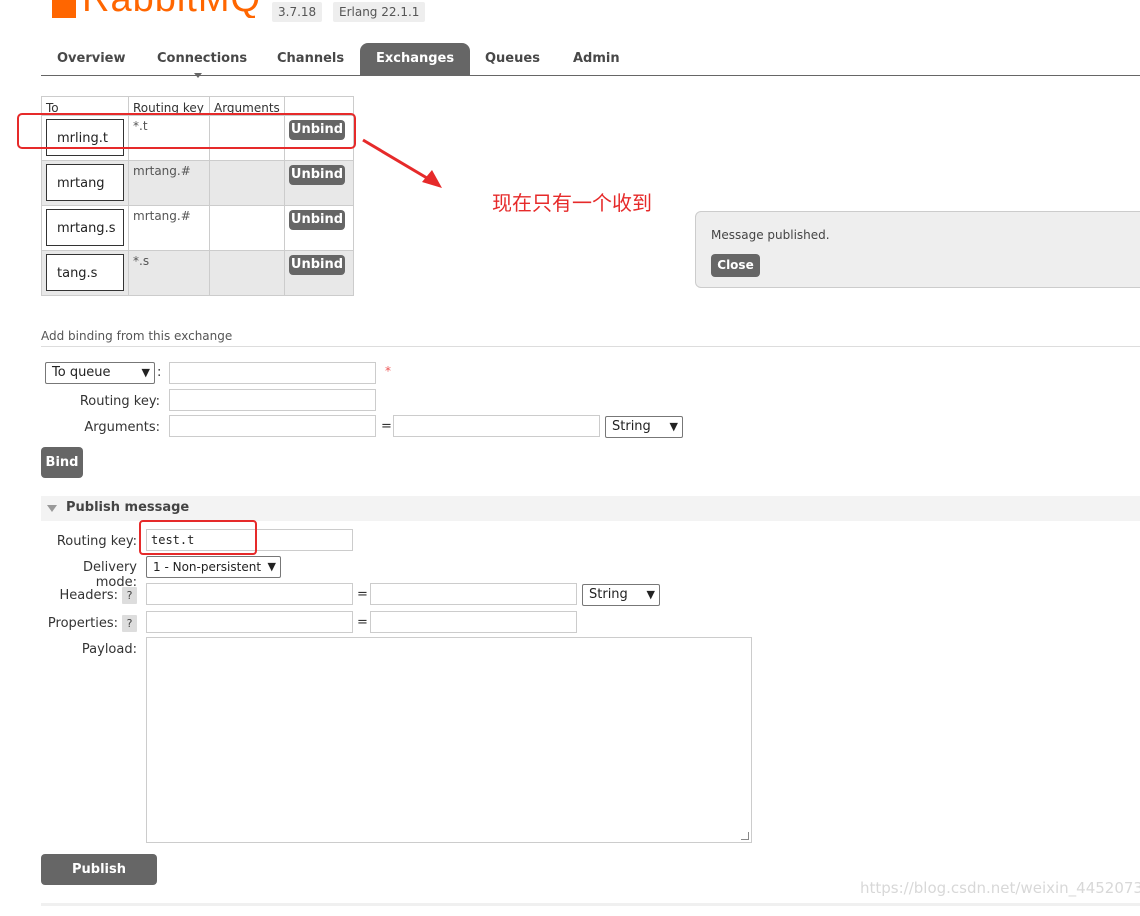 This screenshot has width=1140, height=916. What do you see at coordinates (496, 426) in the screenshot?
I see `binding-argument-value-input` at bounding box center [496, 426].